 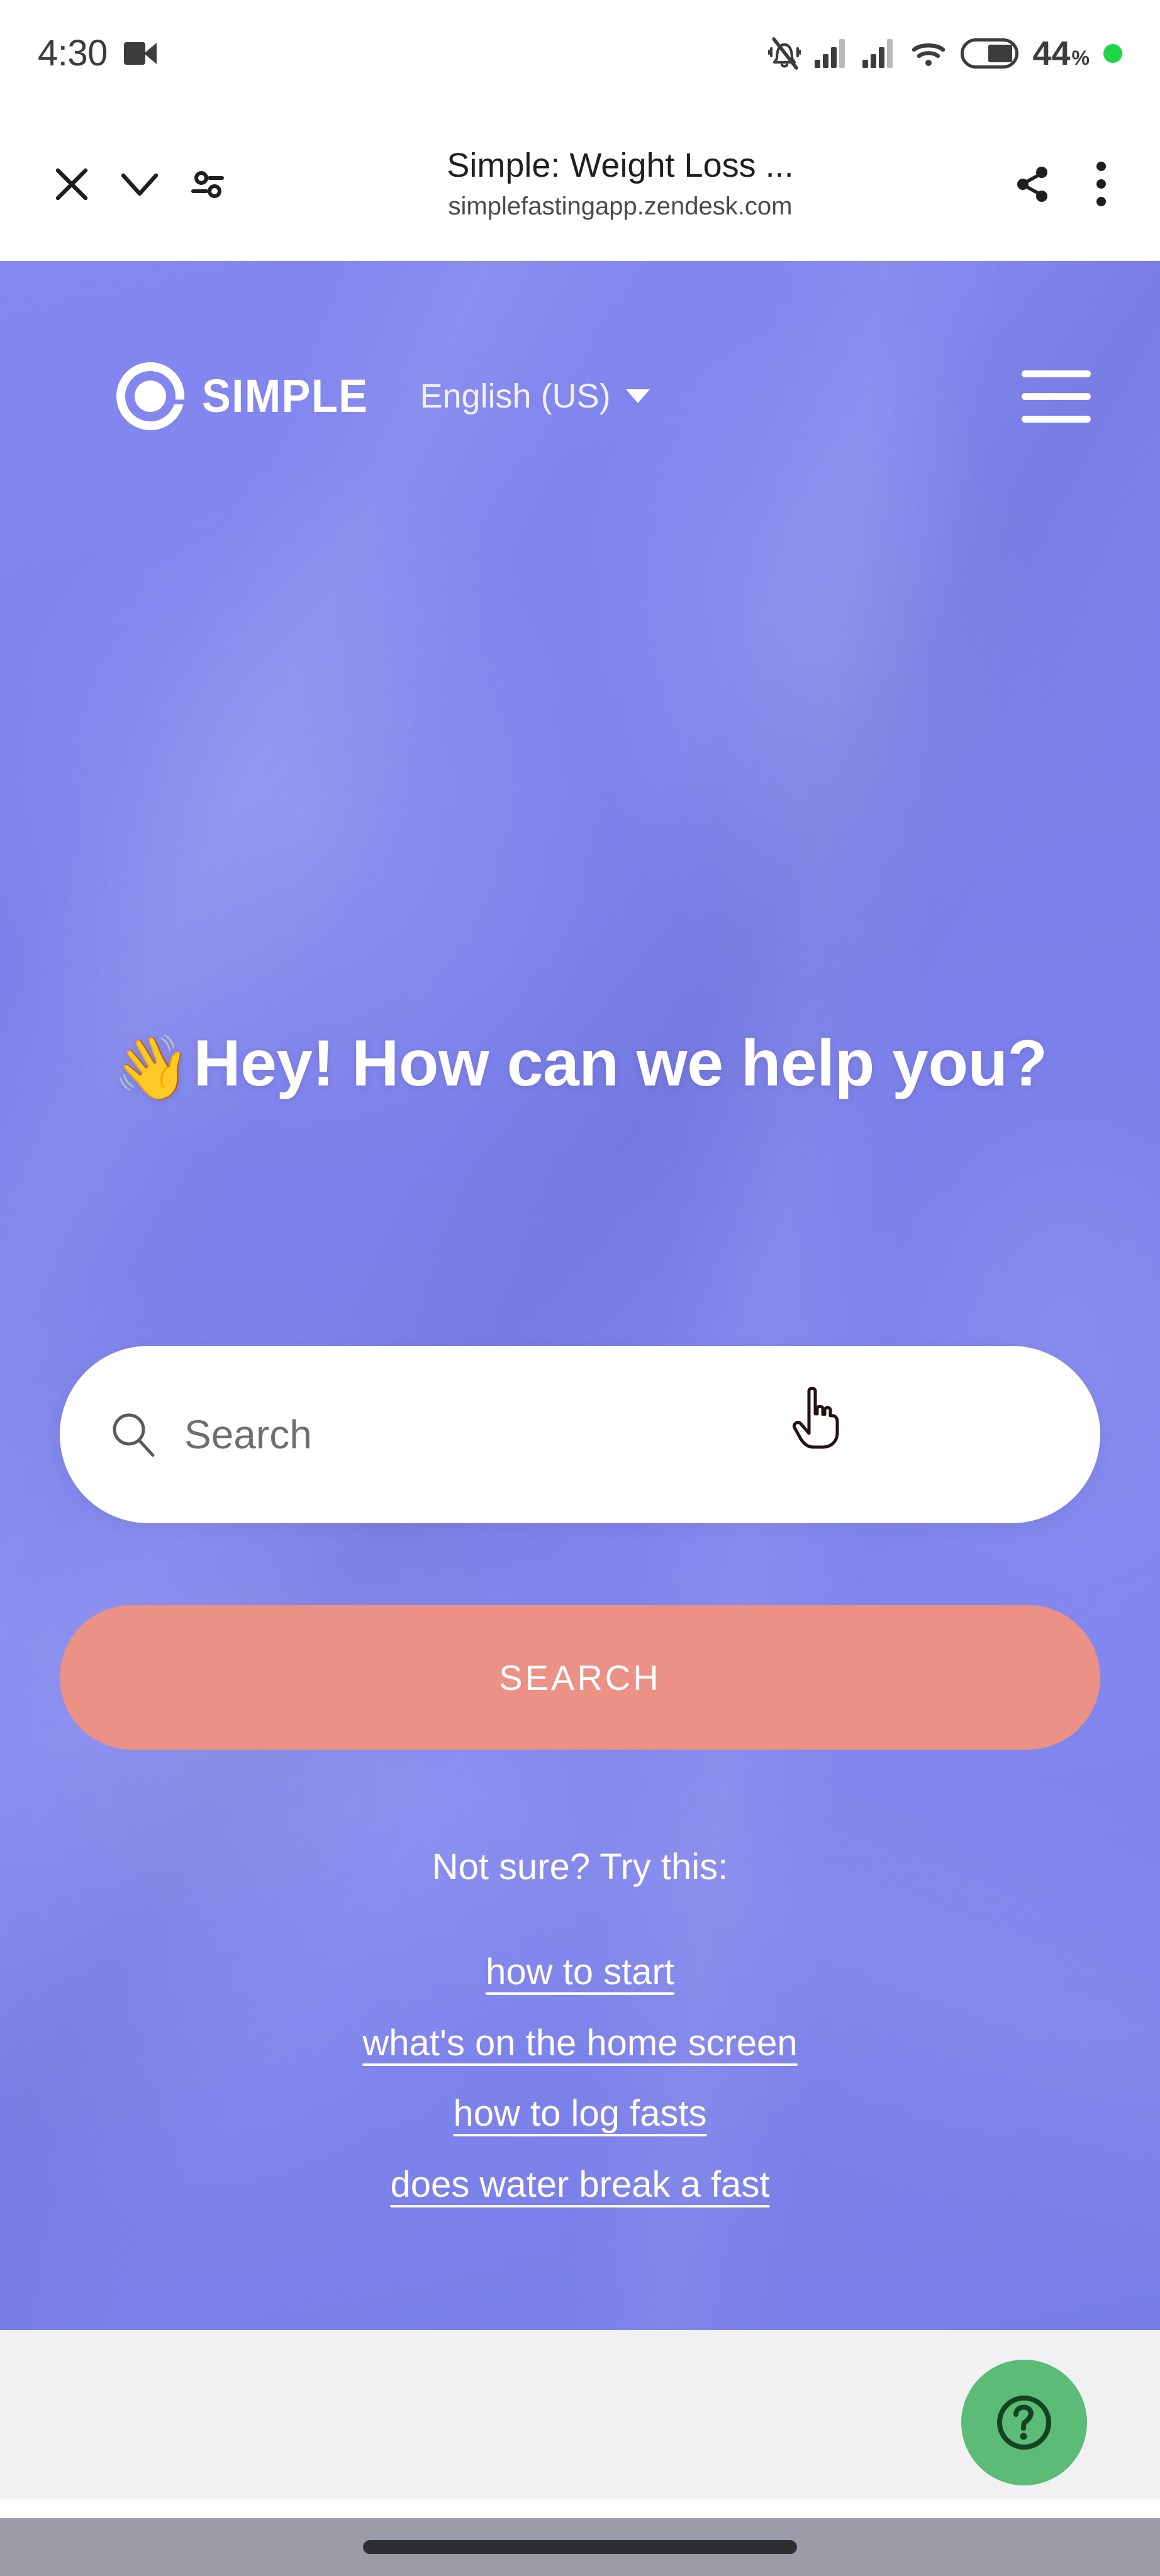 What do you see at coordinates (580, 2185) in the screenshot?
I see `suggestion-link-water-break-fast: does water break a fast` at bounding box center [580, 2185].